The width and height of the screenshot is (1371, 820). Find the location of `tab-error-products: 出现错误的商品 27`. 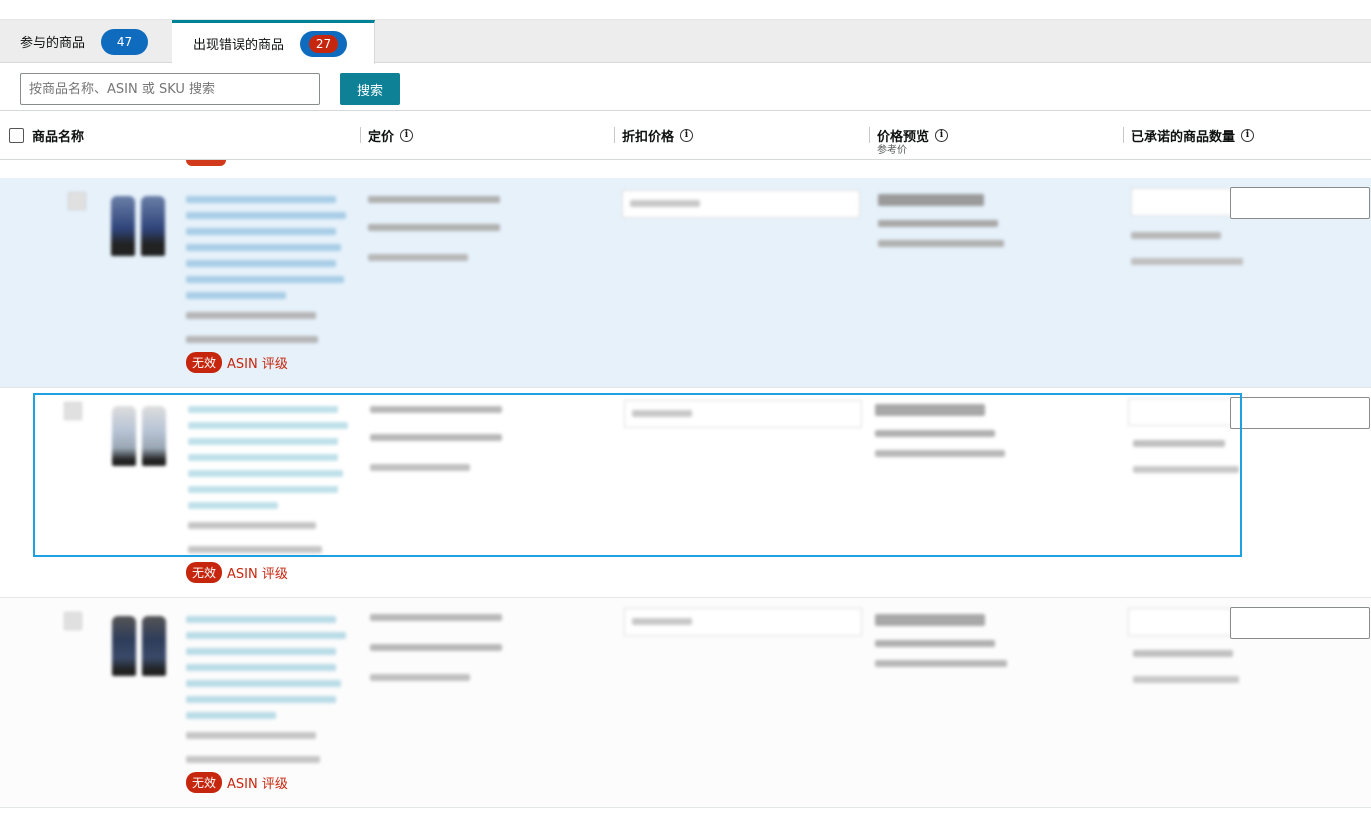

tab-error-products: 出现错误的商品 27 is located at coordinates (273, 42).